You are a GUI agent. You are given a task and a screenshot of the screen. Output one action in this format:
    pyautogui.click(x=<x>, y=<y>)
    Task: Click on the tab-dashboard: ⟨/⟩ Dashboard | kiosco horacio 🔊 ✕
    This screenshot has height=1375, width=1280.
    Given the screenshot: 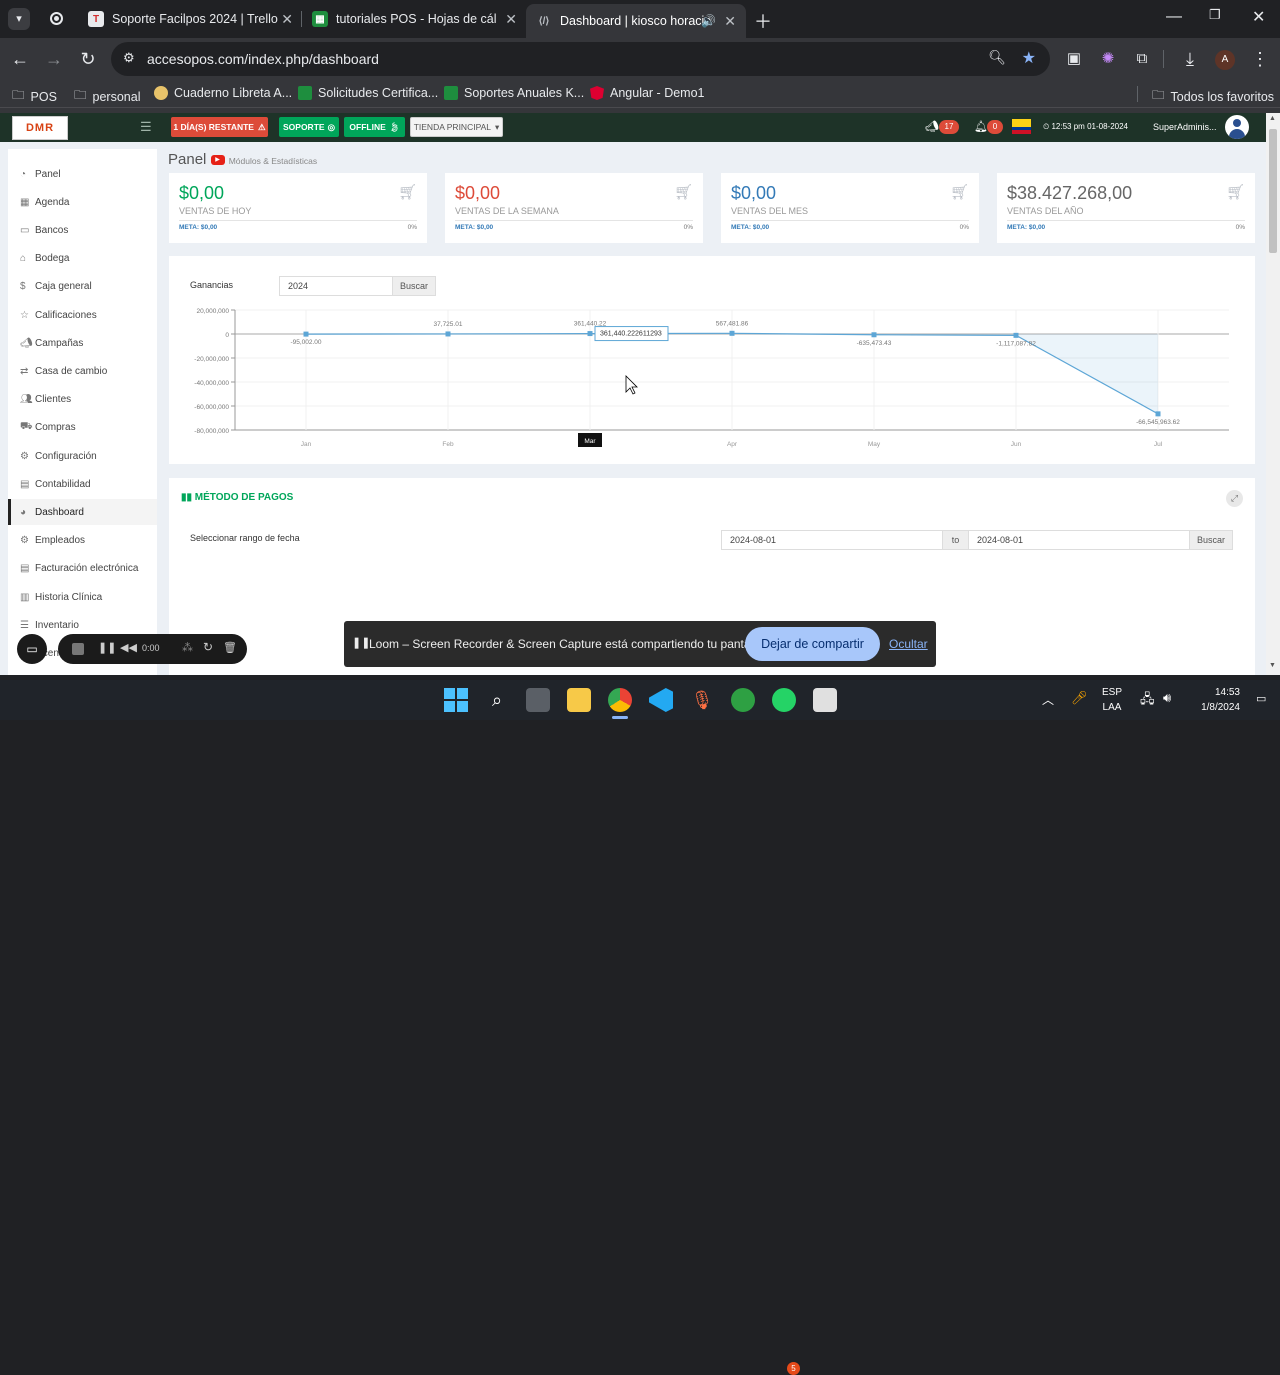 What is the action you would take?
    pyautogui.click(x=636, y=21)
    